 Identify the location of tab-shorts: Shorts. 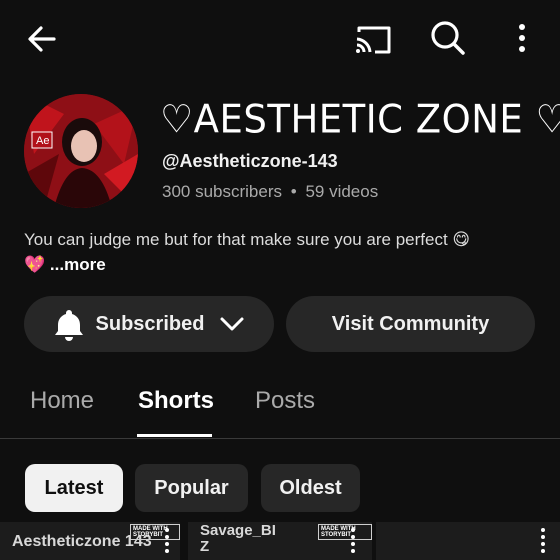
(176, 401).